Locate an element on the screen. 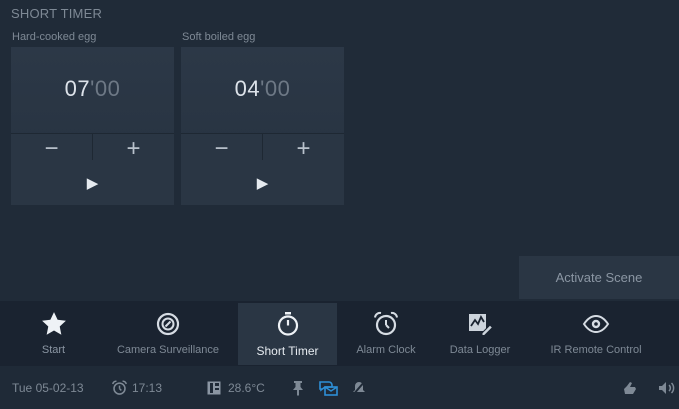 The width and height of the screenshot is (679, 409). status-date: Tue 05-02-13 is located at coordinates (48, 387).